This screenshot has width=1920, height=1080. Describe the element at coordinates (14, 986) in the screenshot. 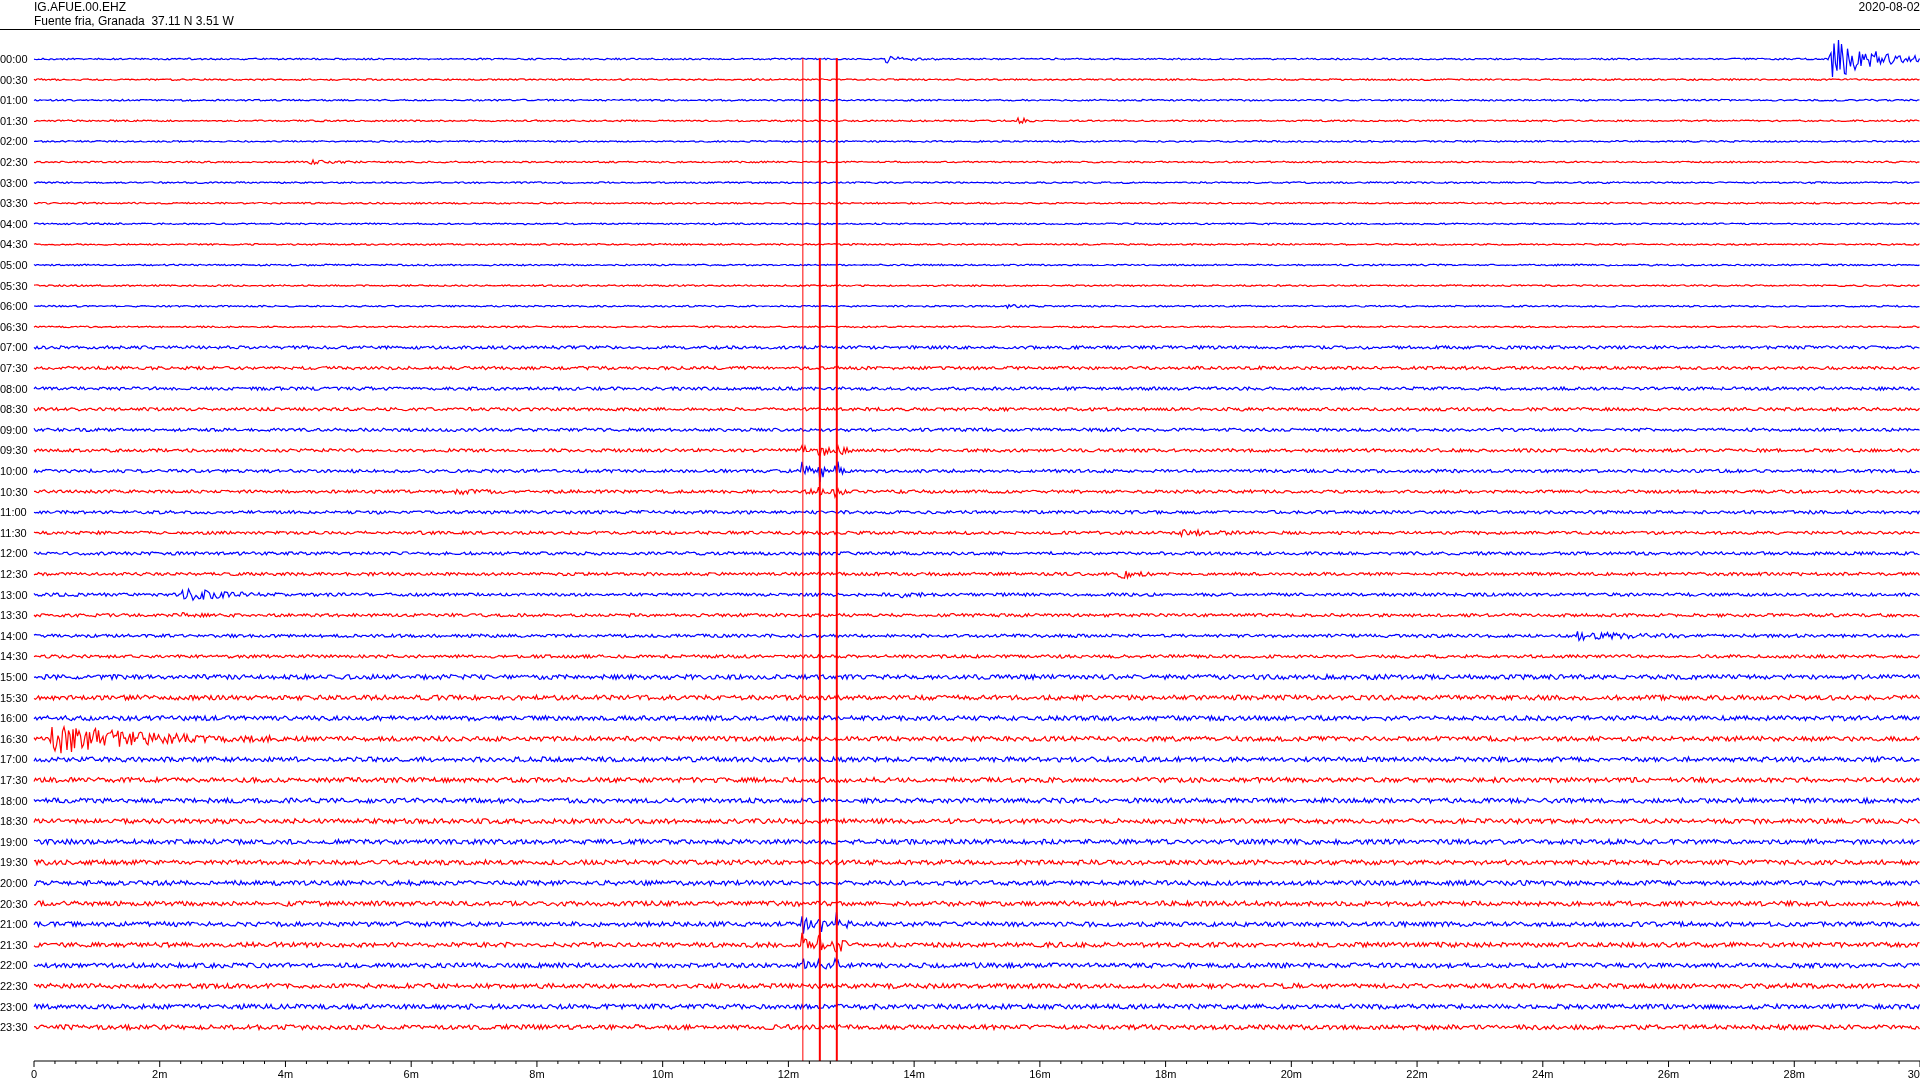

I see `time-label: 22:30` at that location.